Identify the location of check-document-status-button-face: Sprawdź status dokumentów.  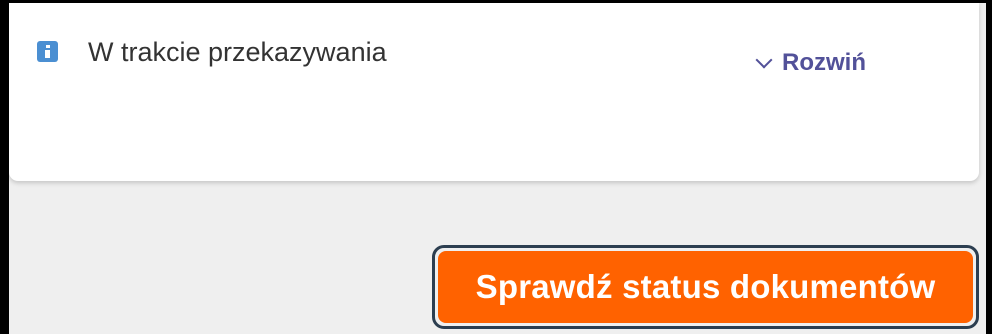
(705, 287).